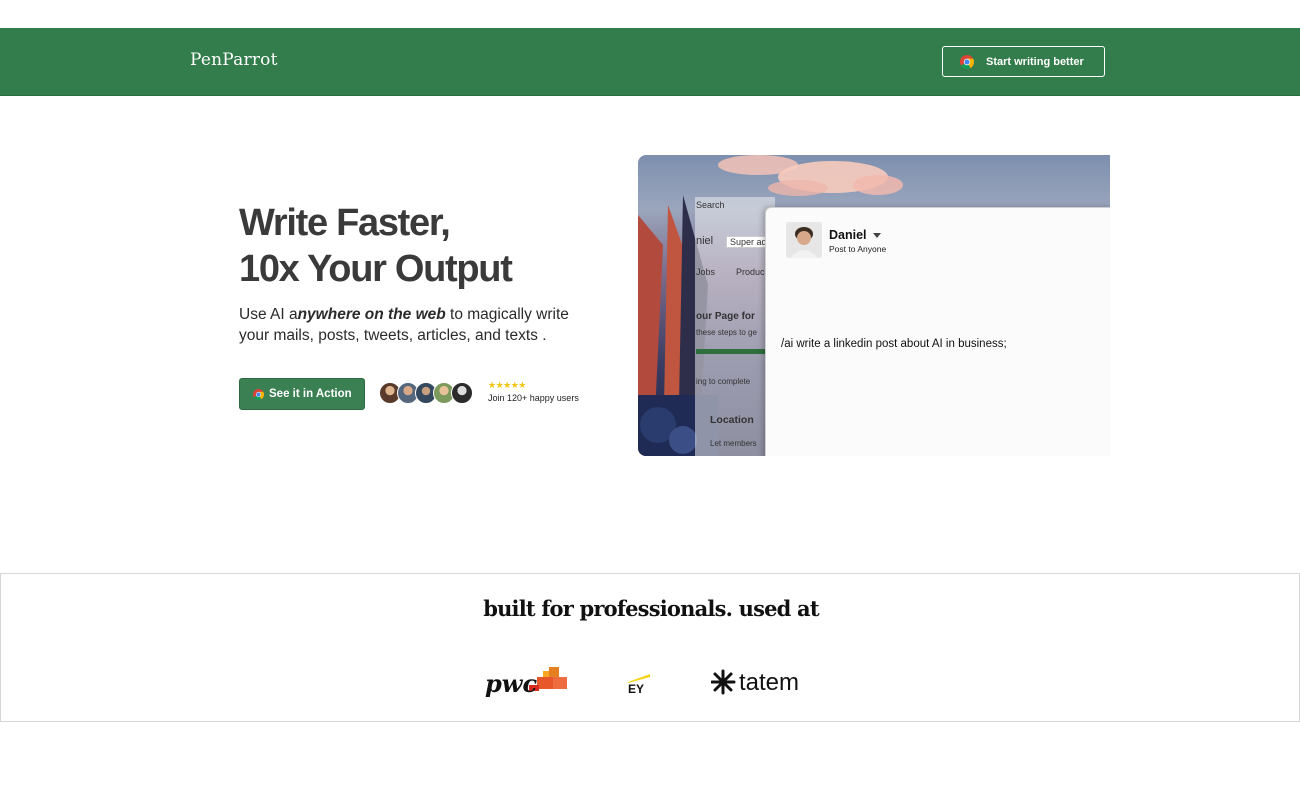 This screenshot has height=788, width=1300. Describe the element at coordinates (345, 223) in the screenshot. I see `hero-title-line1: Write Faster,` at that location.